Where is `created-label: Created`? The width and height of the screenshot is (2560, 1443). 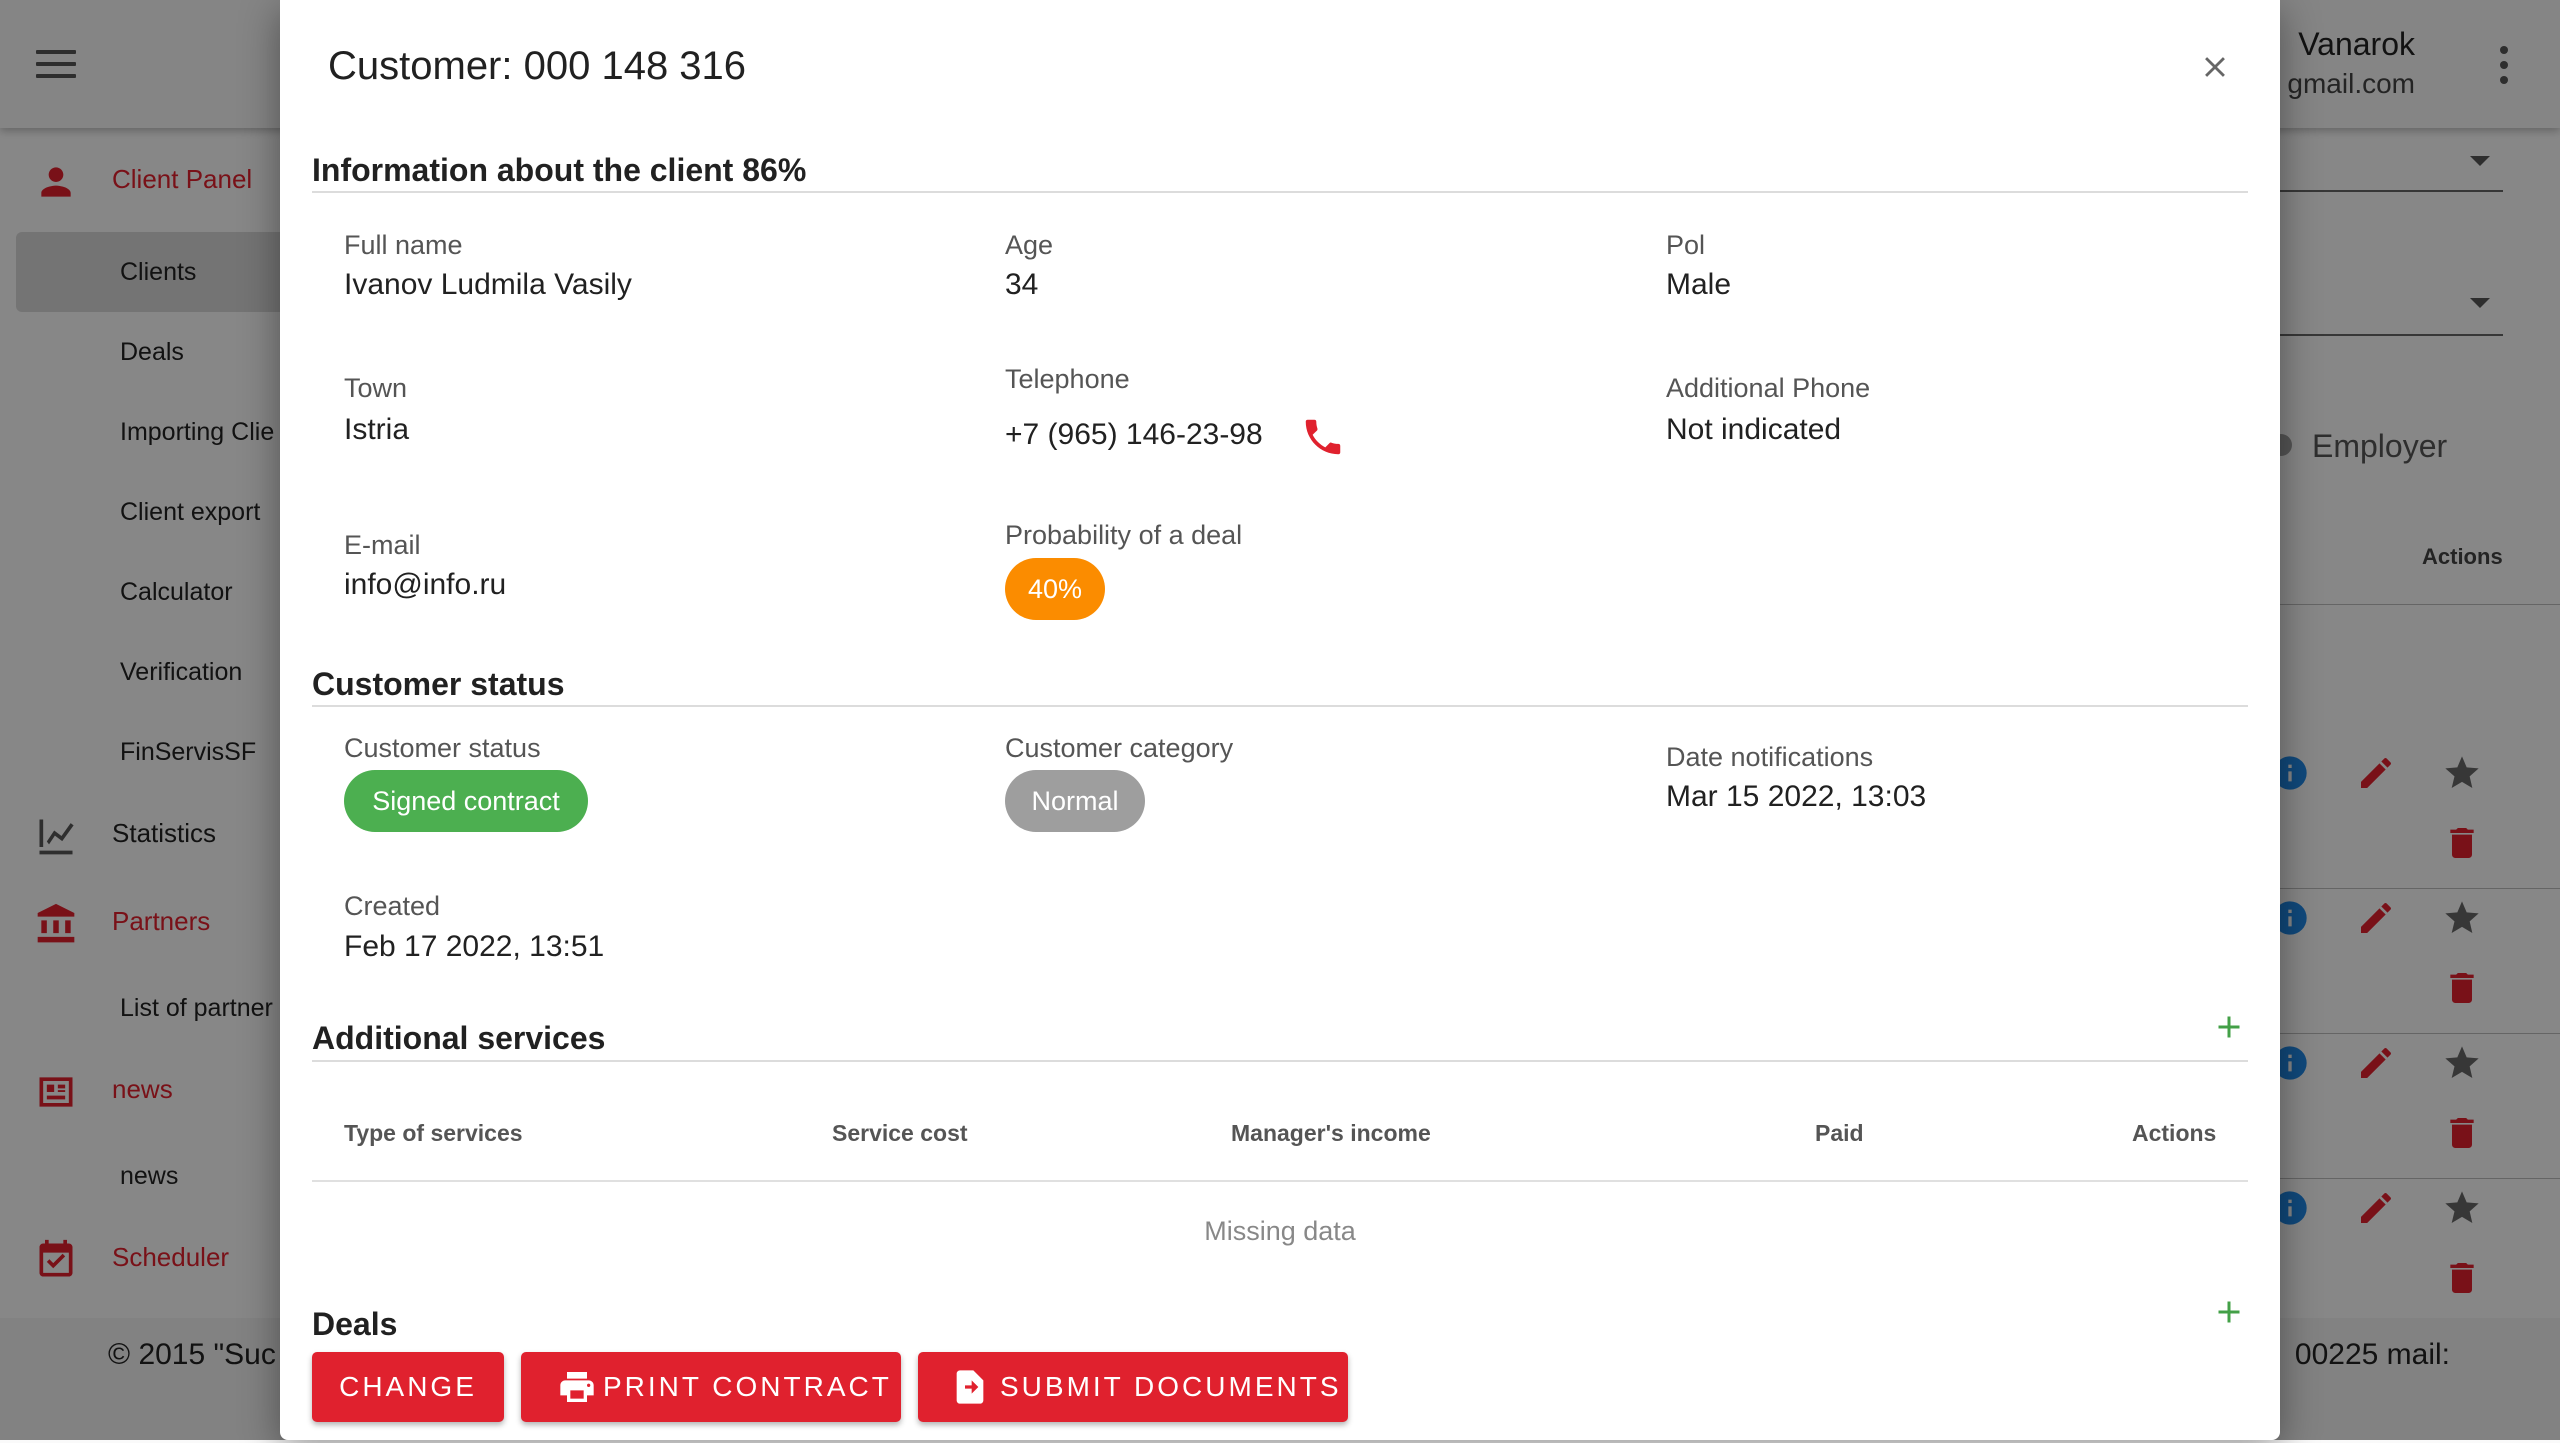 created-label: Created is located at coordinates (392, 906).